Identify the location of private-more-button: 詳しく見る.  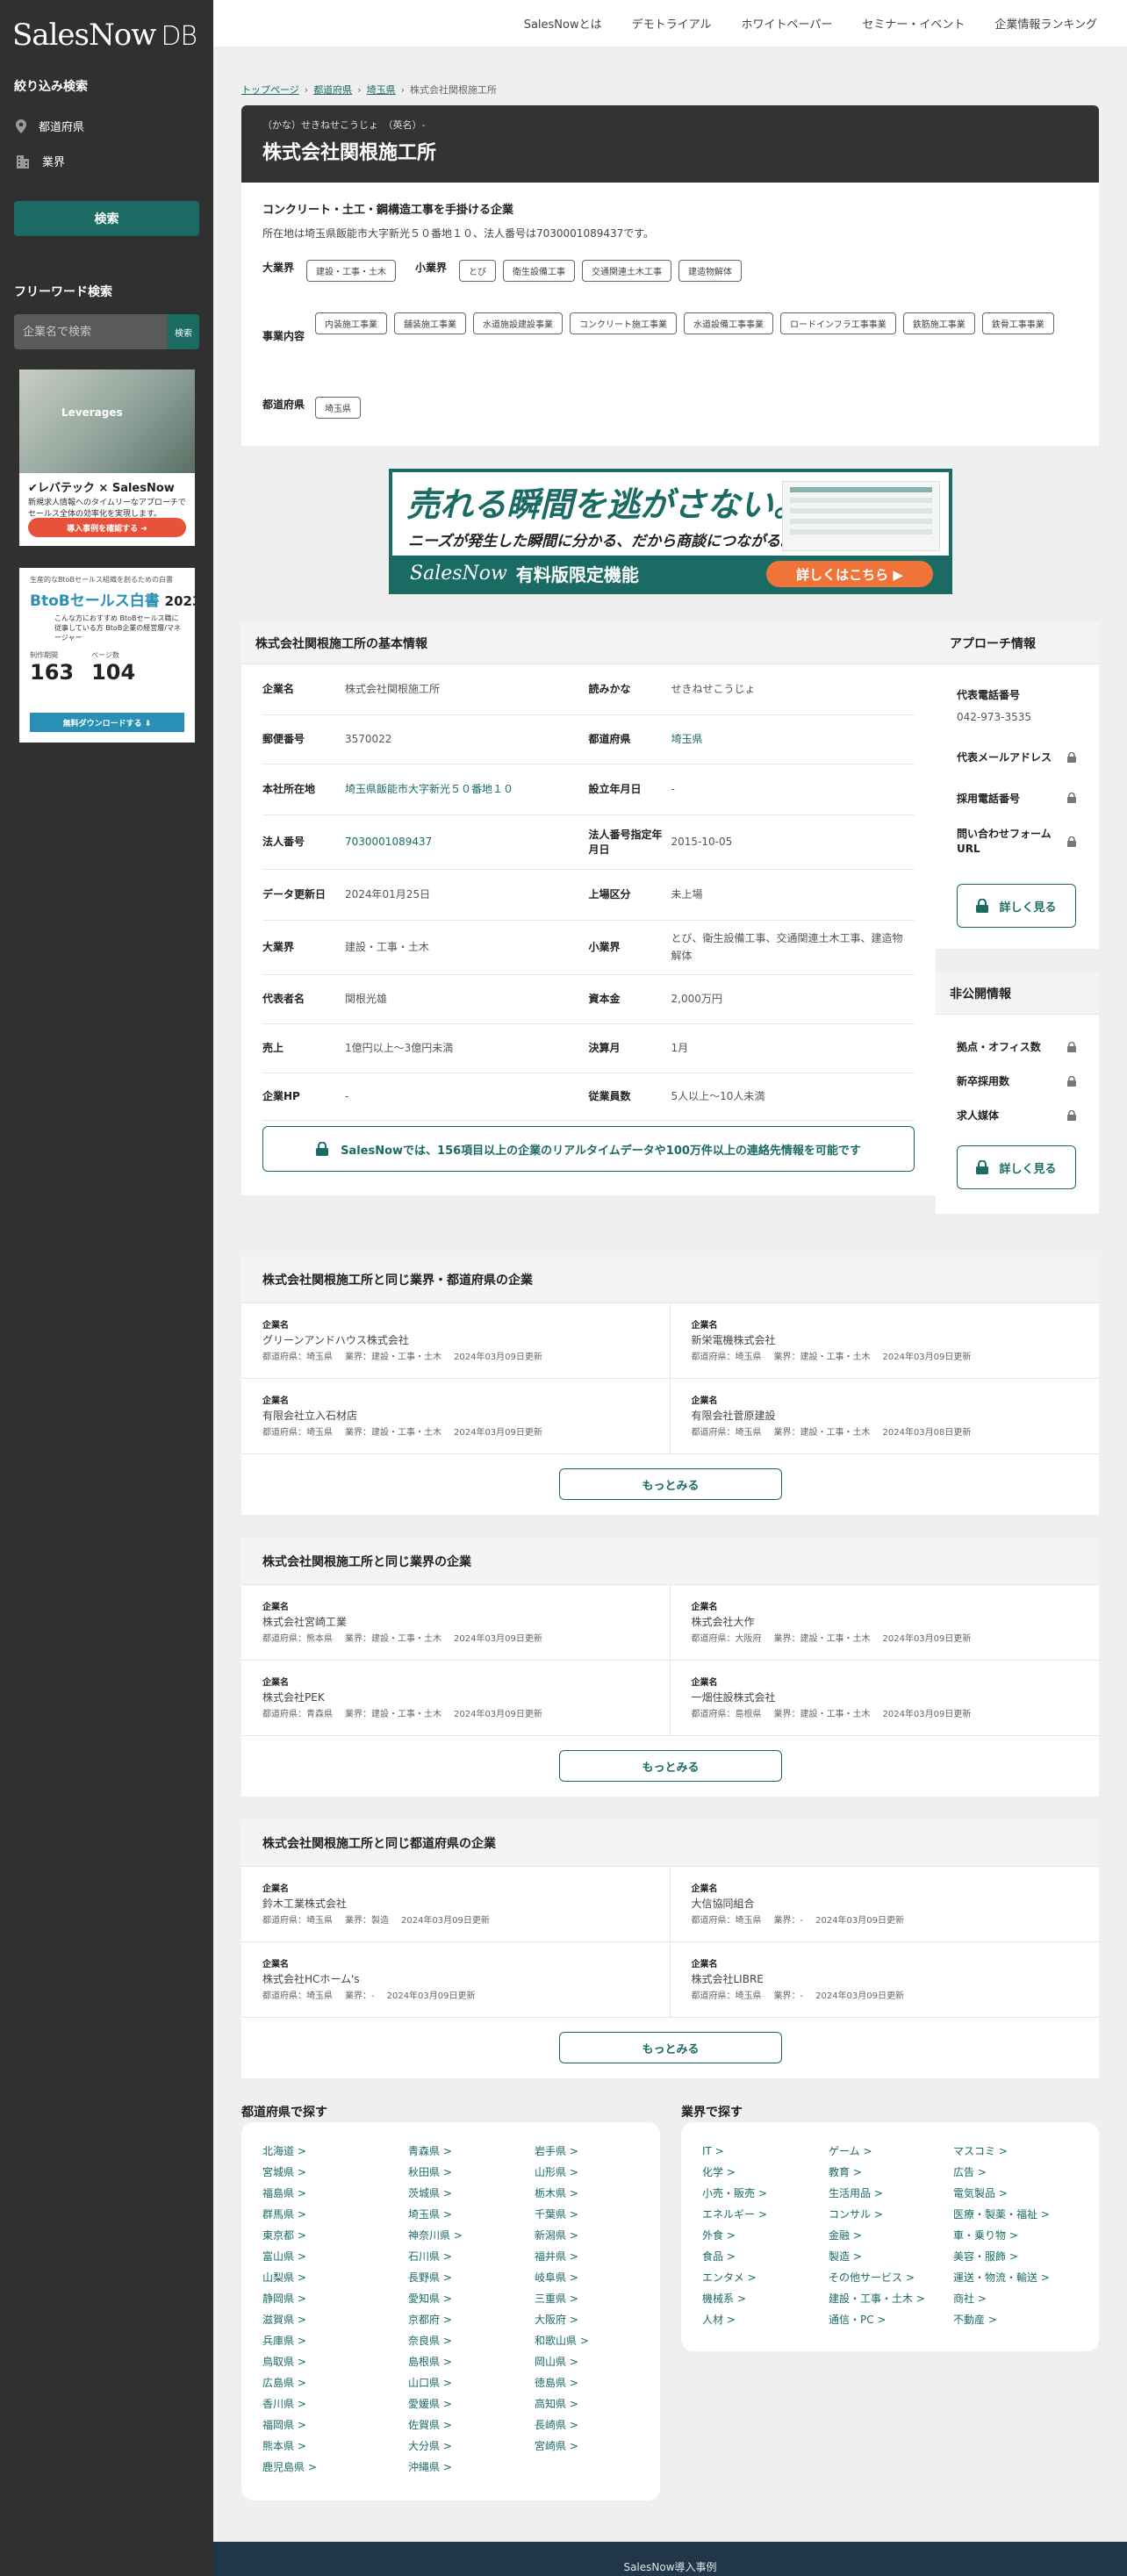
(1016, 1167).